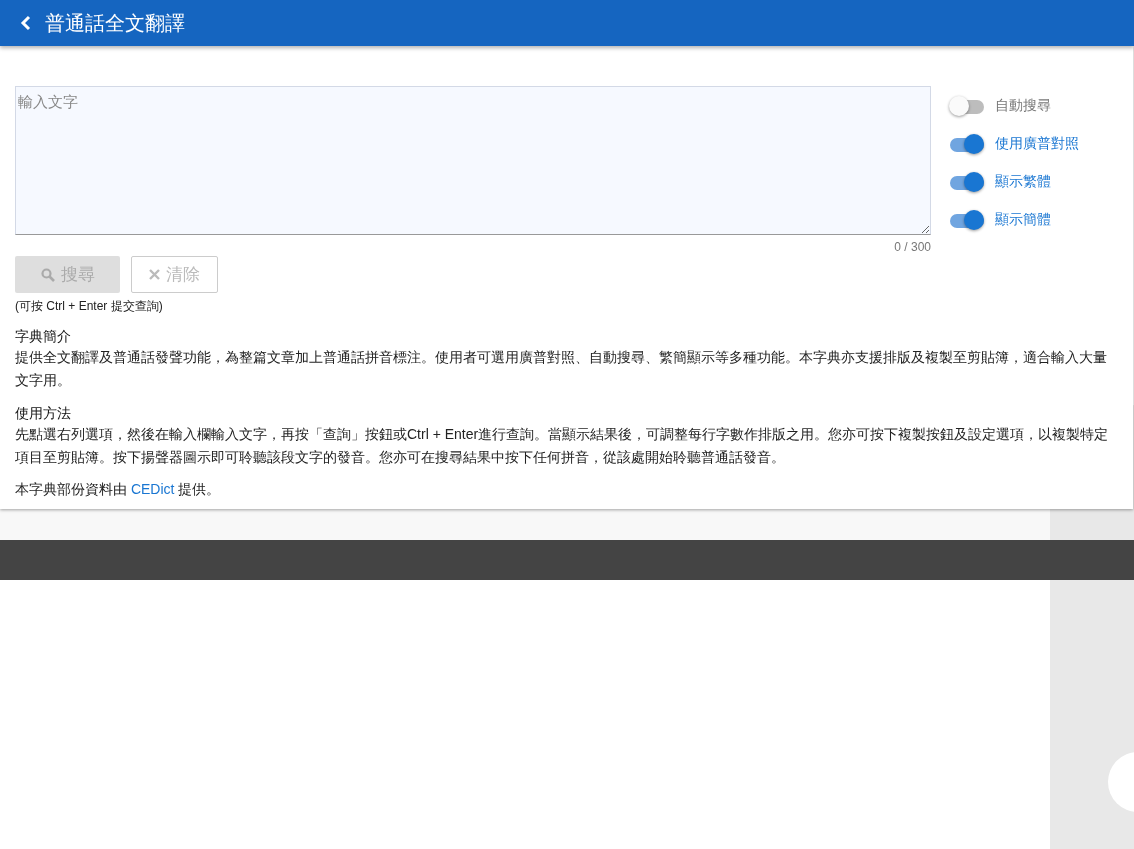 The image size is (1134, 849). I want to click on toggle-label: 顯示繁體, so click(1023, 181).